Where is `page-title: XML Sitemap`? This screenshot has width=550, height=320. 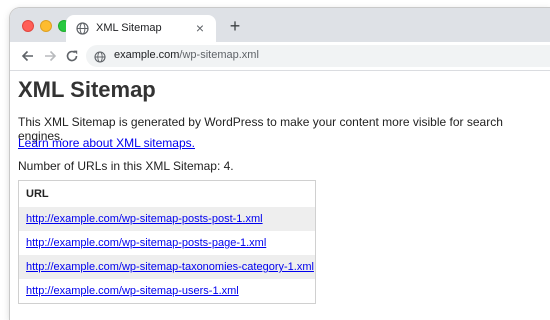
page-title: XML Sitemap is located at coordinates (87, 89).